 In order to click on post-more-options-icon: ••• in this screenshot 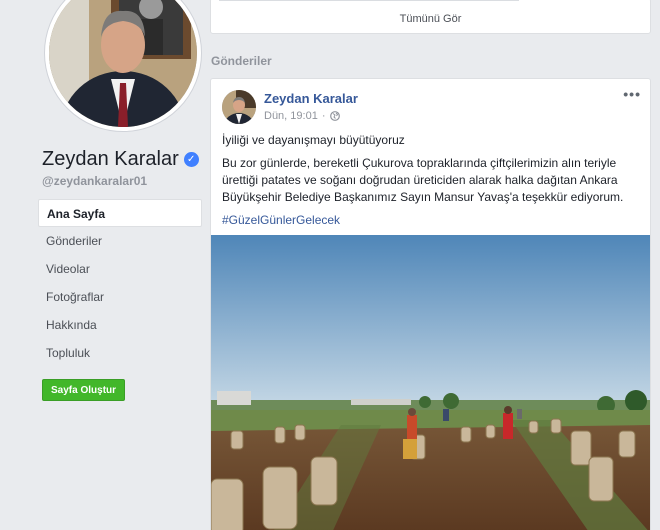, I will do `click(632, 94)`.